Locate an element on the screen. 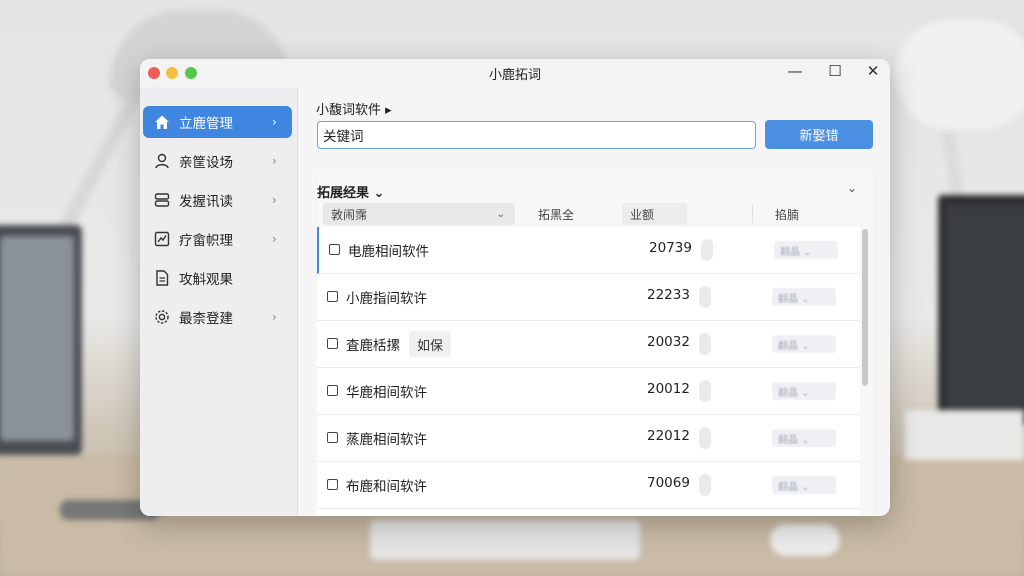 The height and width of the screenshot is (576, 1024). sidebar-item-4: 攻斛观果 is located at coordinates (217, 278).